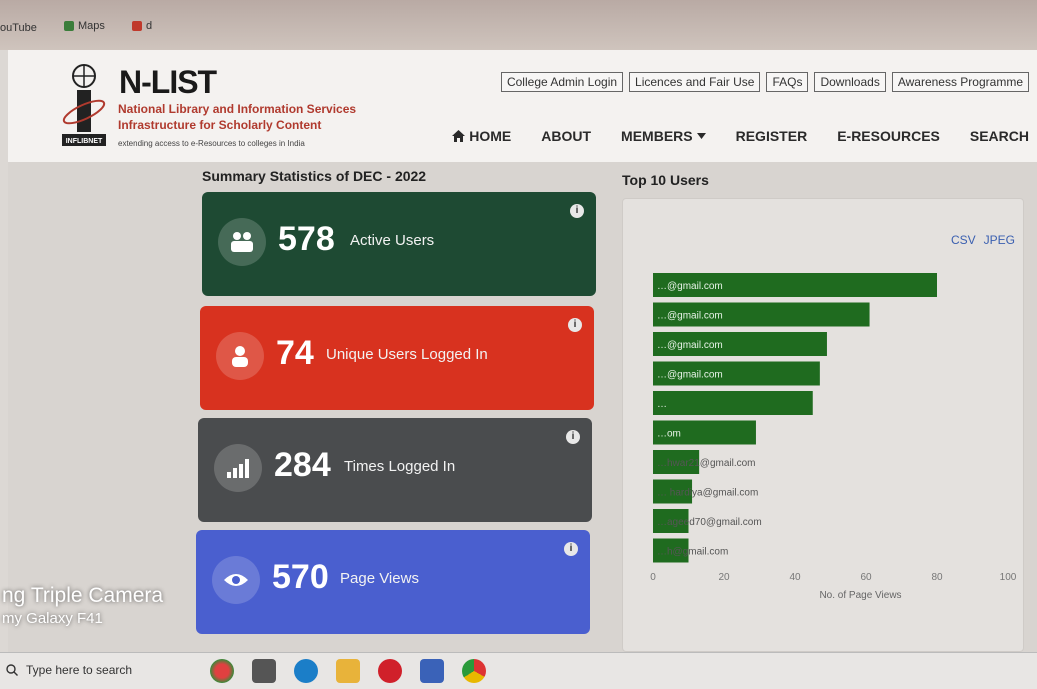 The width and height of the screenshot is (1037, 689). Describe the element at coordinates (518, 670) in the screenshot. I see `taskbar: Type here to search` at that location.